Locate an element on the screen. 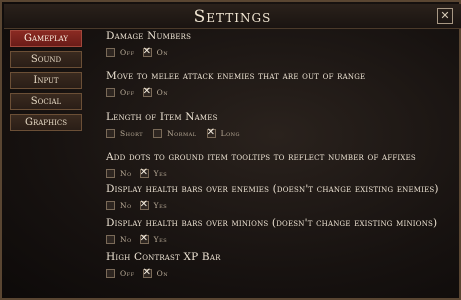  option-title: Length of Item Names is located at coordinates (162, 117).